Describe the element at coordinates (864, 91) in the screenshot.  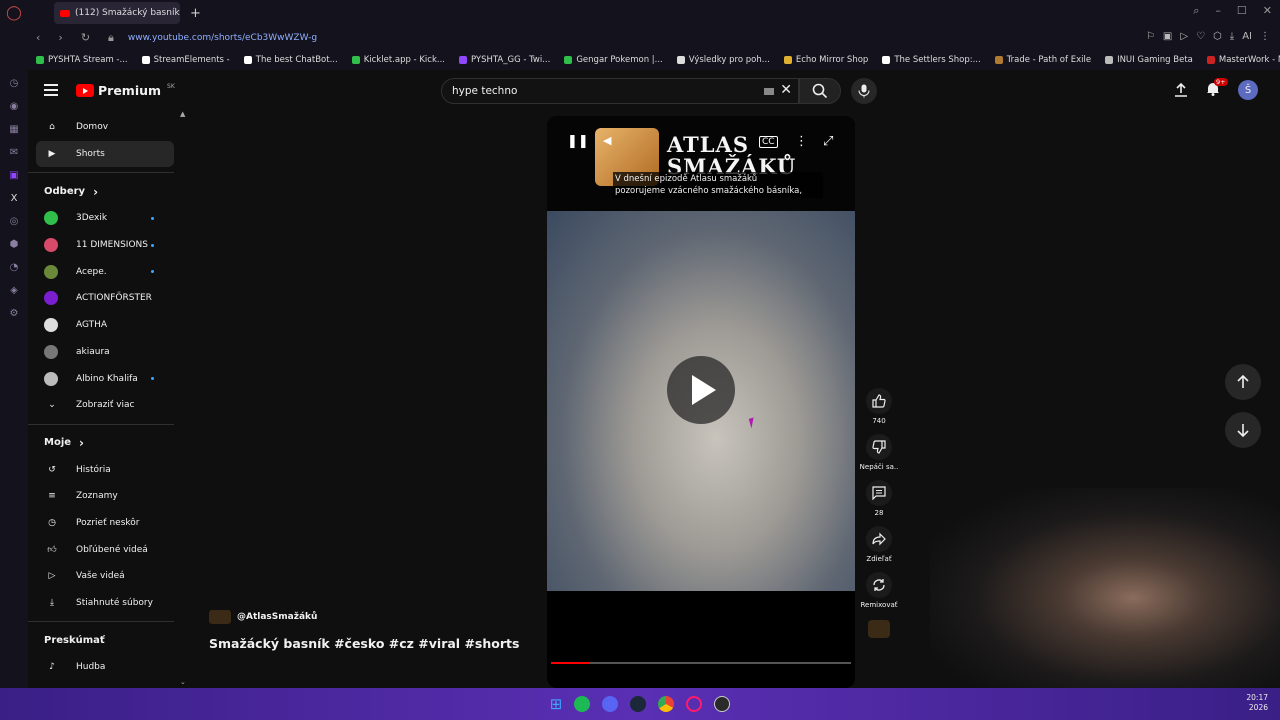
I see `voice-search-button` at that location.